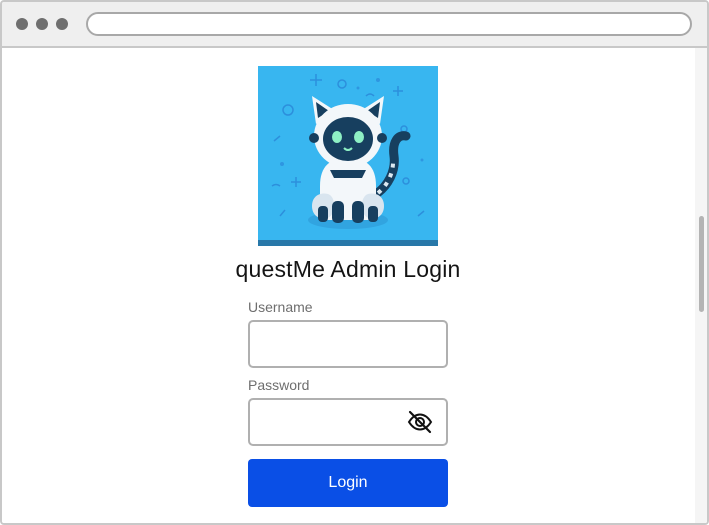 The height and width of the screenshot is (525, 709). What do you see at coordinates (348, 483) in the screenshot?
I see `login-button: Login` at bounding box center [348, 483].